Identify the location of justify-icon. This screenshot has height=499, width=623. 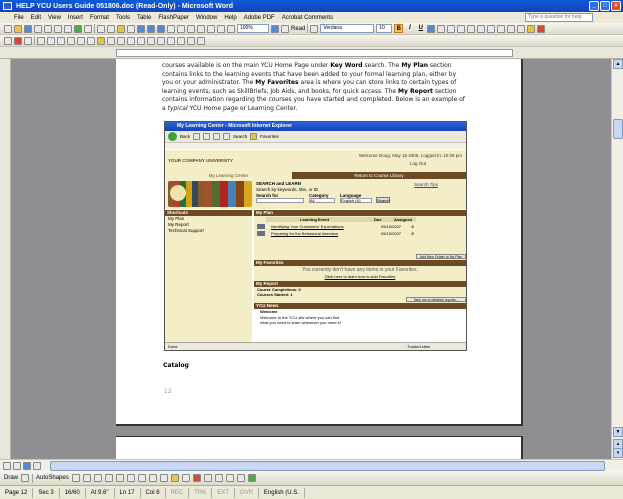
(461, 28).